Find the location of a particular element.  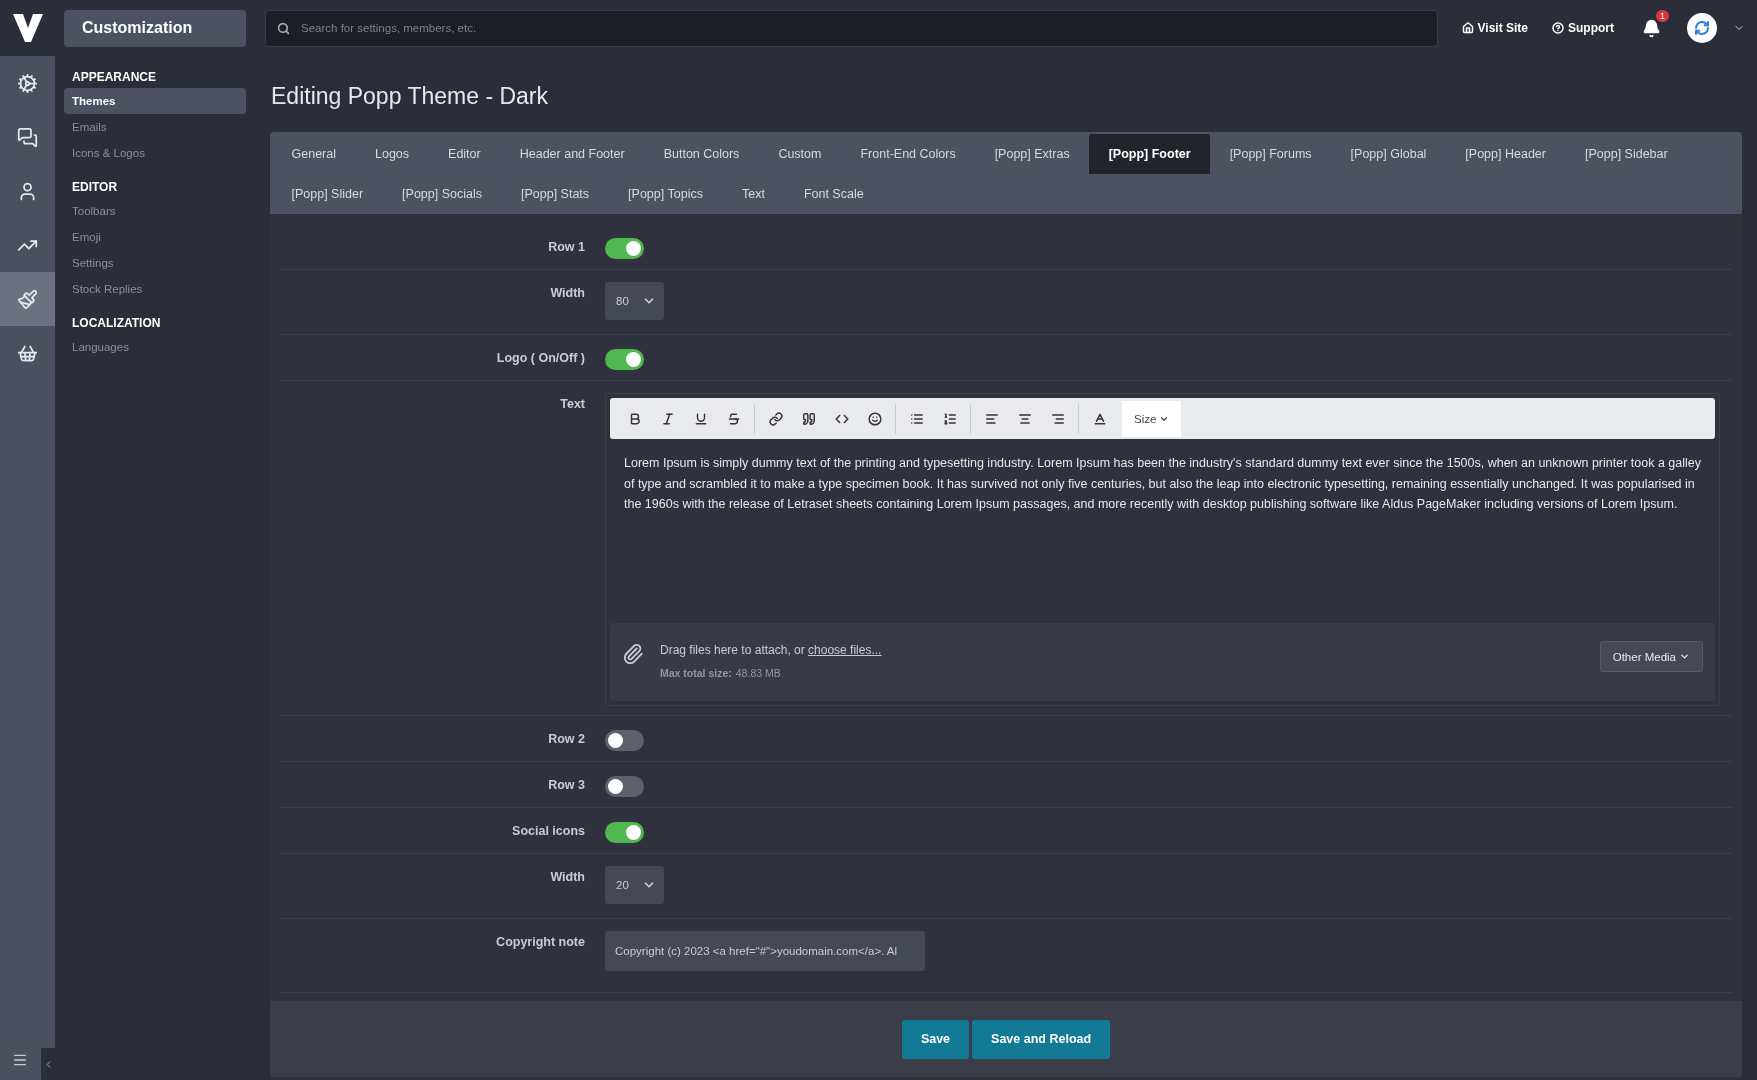

tab: [Popp] Footer is located at coordinates (1150, 154).